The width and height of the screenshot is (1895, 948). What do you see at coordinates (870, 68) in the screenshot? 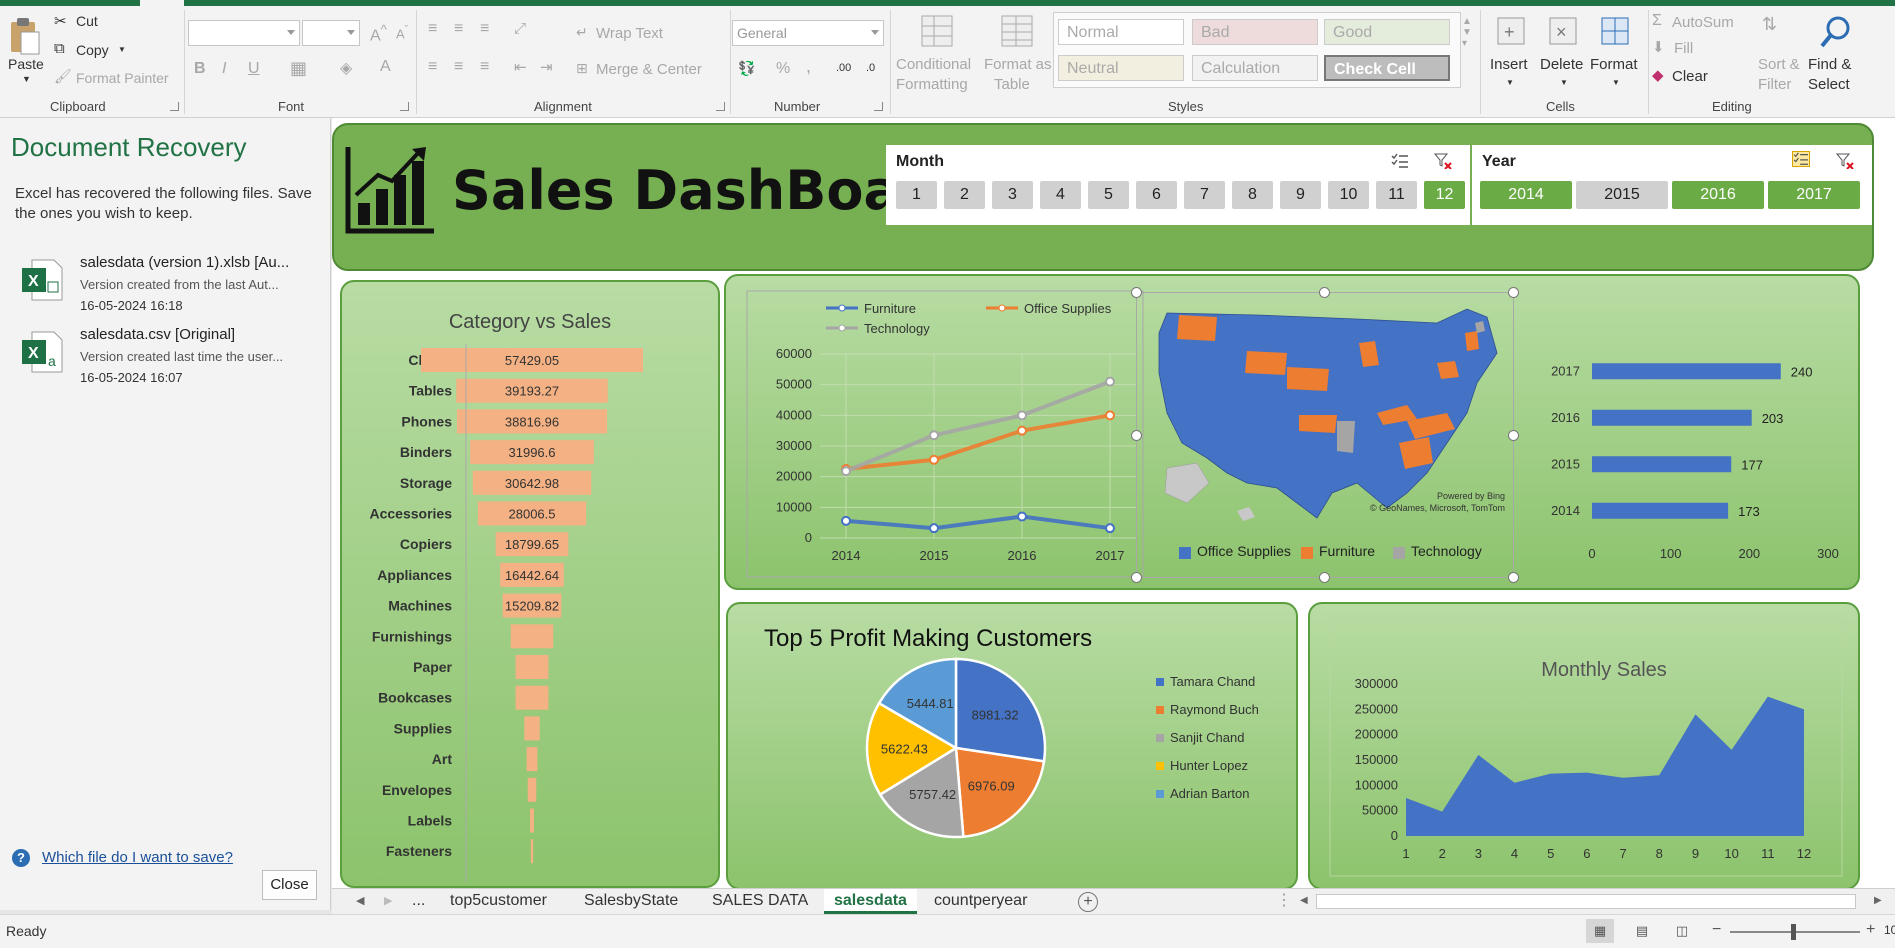
I see `decrease-decimal-button: .0` at bounding box center [870, 68].